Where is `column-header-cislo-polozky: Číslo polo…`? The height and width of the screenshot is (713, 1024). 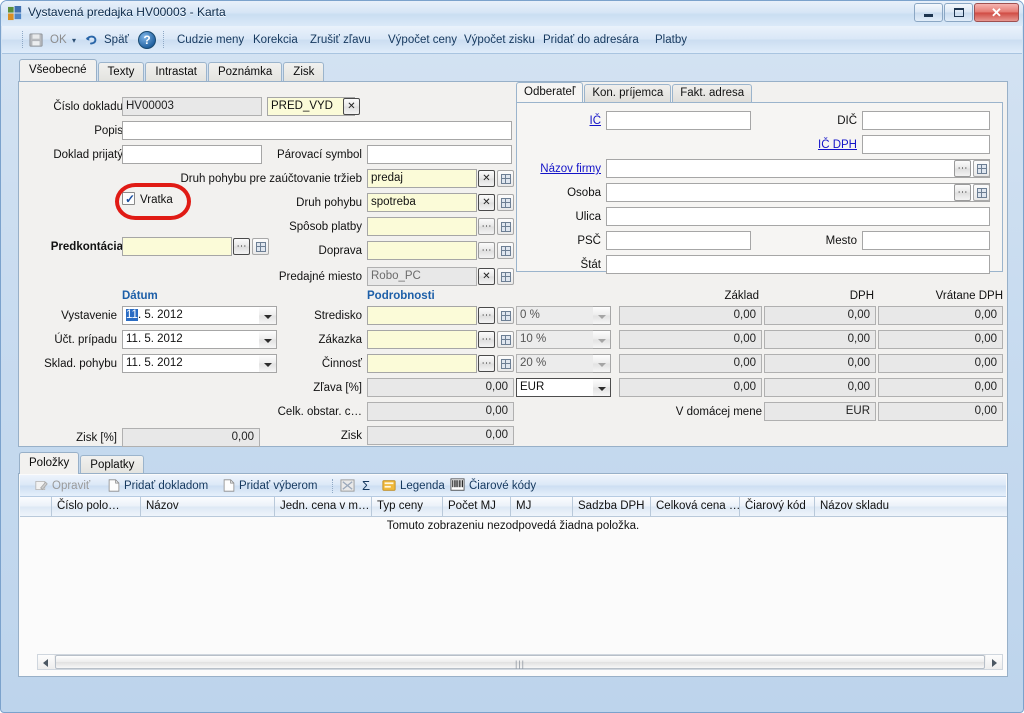 column-header-cislo-polozky: Číslo polo… is located at coordinates (96, 507).